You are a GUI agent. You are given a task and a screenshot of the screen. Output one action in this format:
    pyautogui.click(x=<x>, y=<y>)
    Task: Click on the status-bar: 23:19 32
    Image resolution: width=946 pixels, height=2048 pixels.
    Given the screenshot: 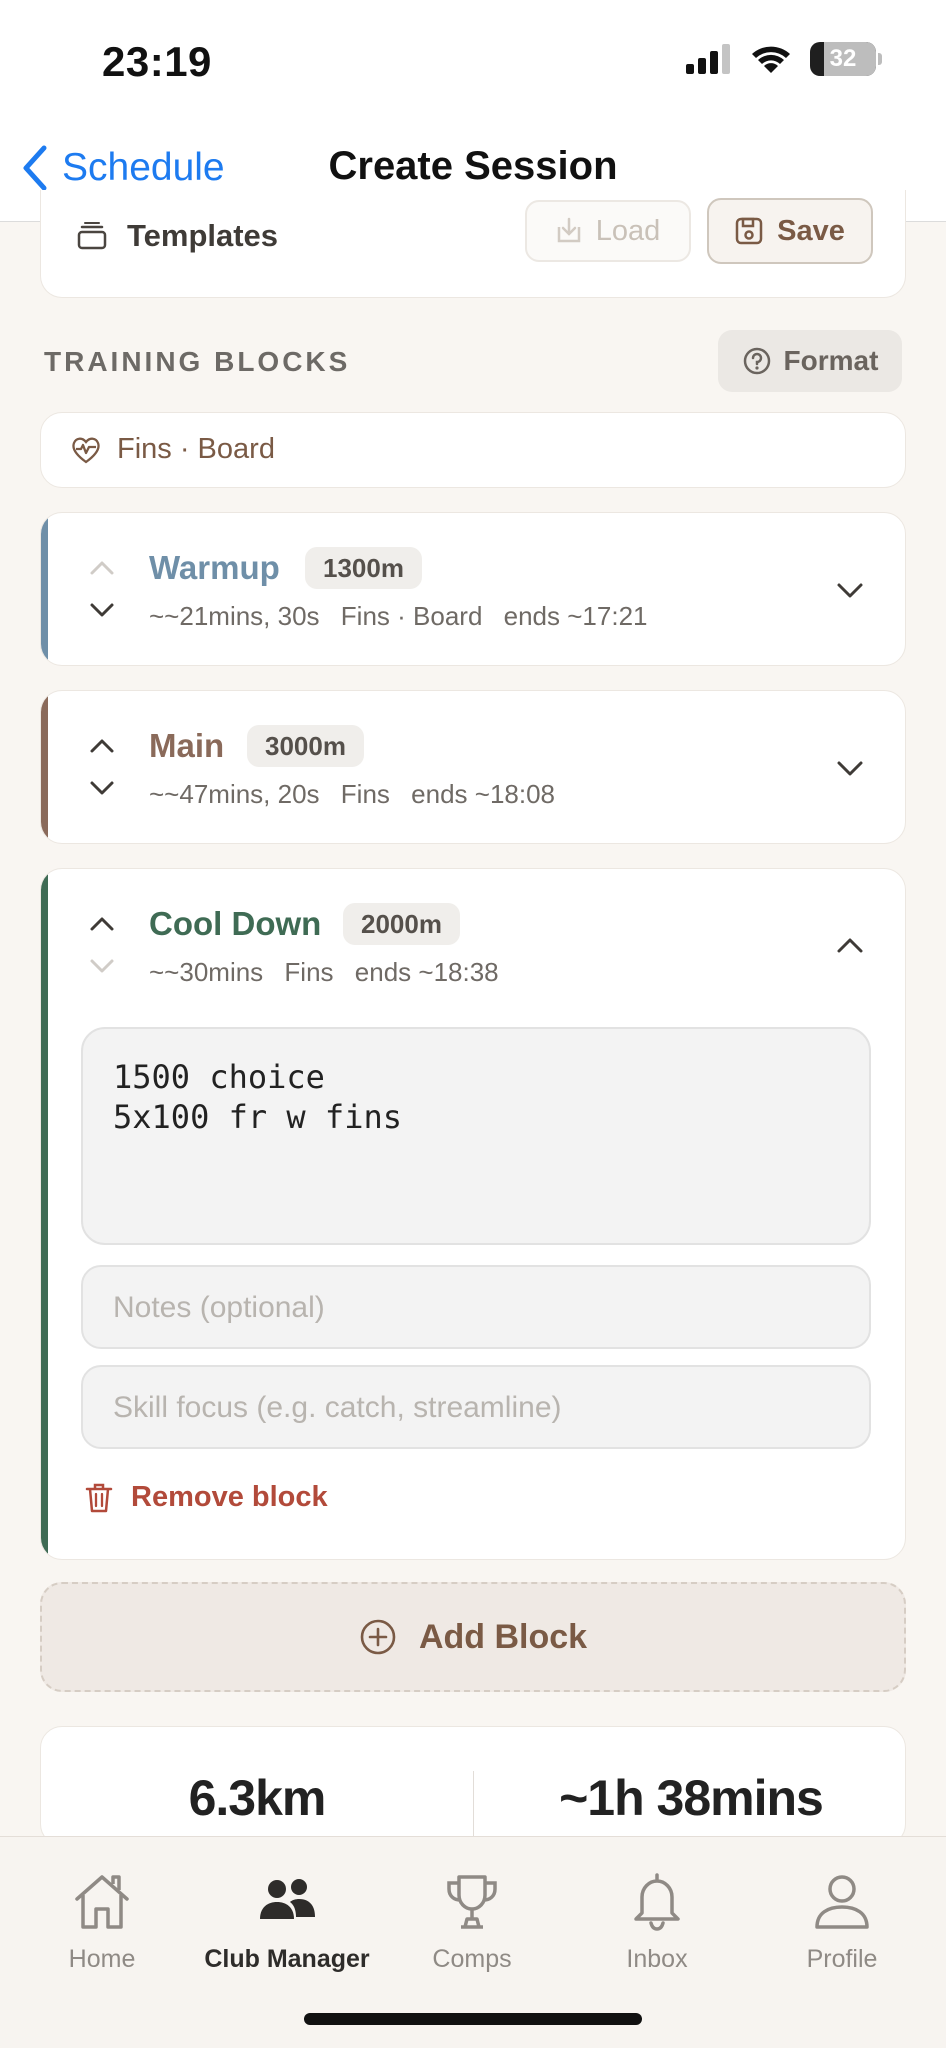 What is the action you would take?
    pyautogui.click(x=473, y=63)
    